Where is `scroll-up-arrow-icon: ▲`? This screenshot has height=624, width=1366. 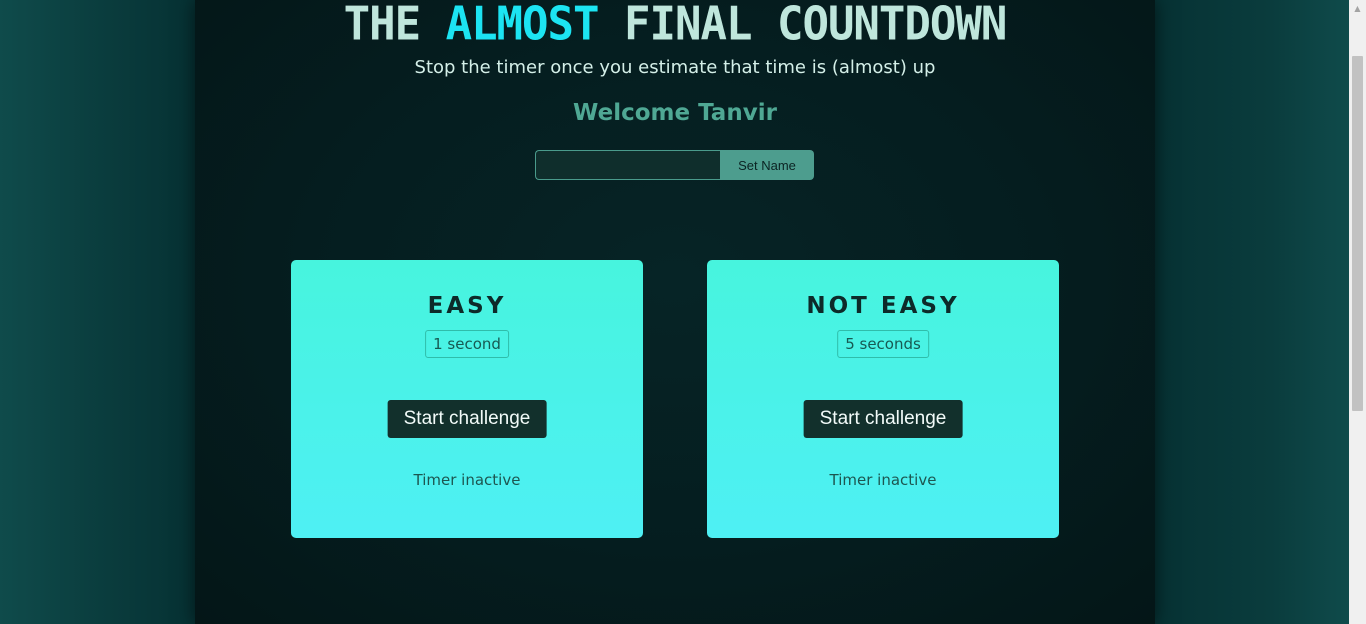 scroll-up-arrow-icon: ▲ is located at coordinates (1357, 8).